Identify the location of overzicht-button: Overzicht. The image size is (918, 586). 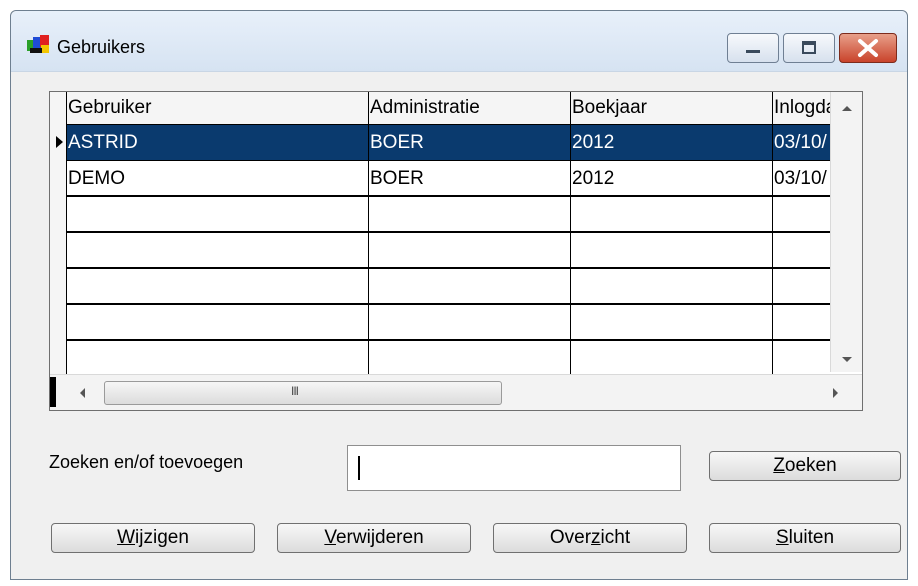
(590, 538).